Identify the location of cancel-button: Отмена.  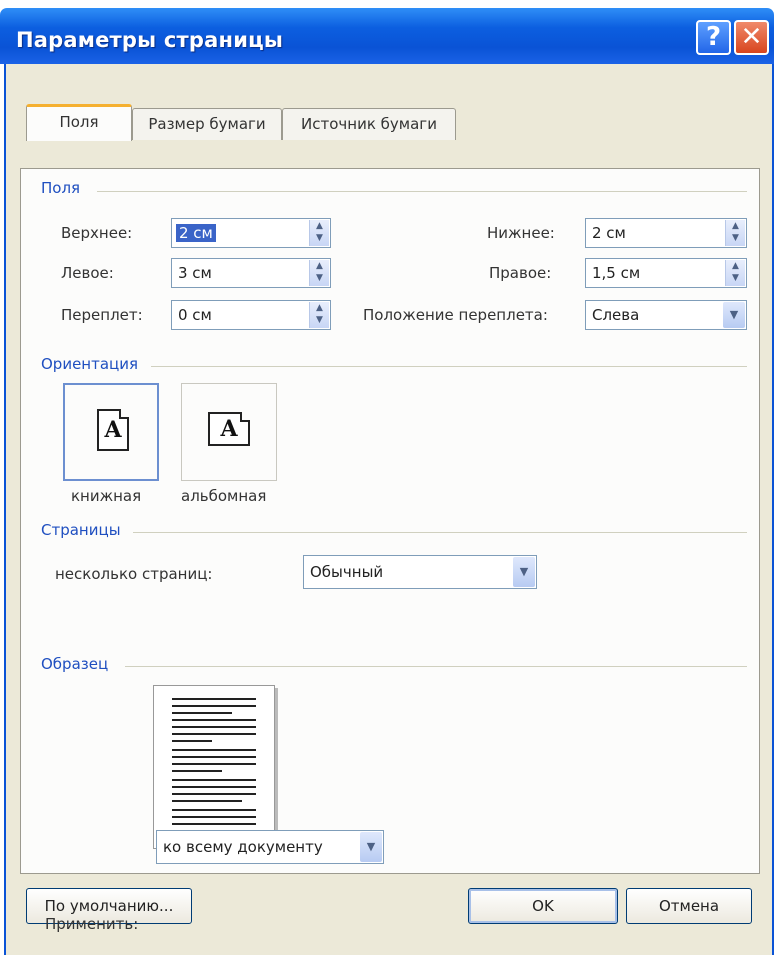
(689, 906).